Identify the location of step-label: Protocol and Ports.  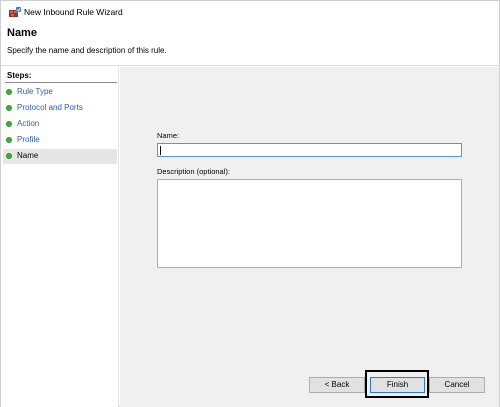
(50, 107).